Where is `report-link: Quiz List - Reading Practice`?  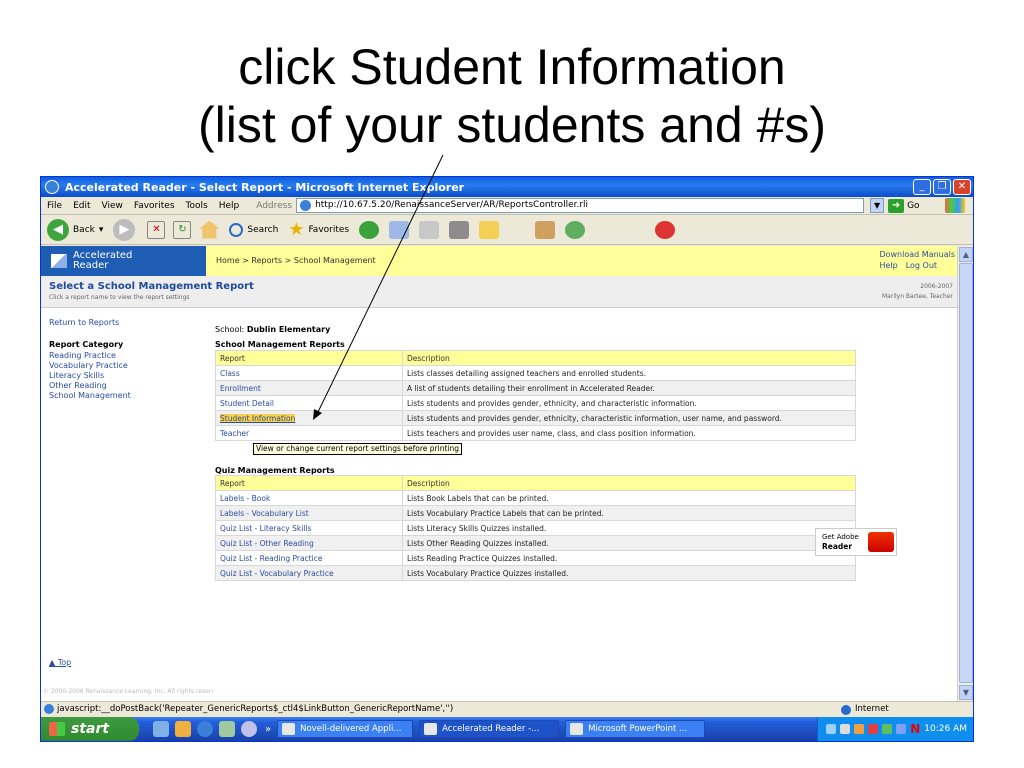
report-link: Quiz List - Reading Practice is located at coordinates (309, 558).